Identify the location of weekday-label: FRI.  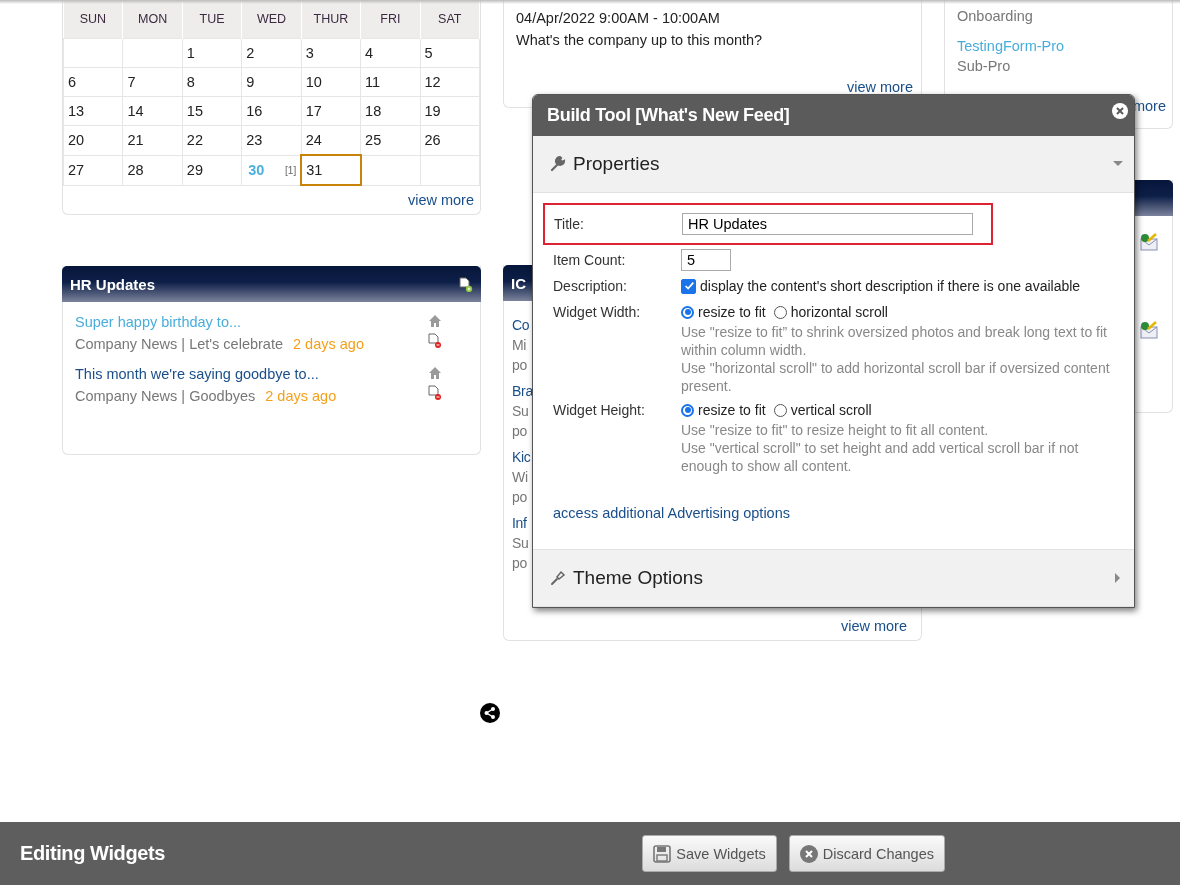
(390, 19).